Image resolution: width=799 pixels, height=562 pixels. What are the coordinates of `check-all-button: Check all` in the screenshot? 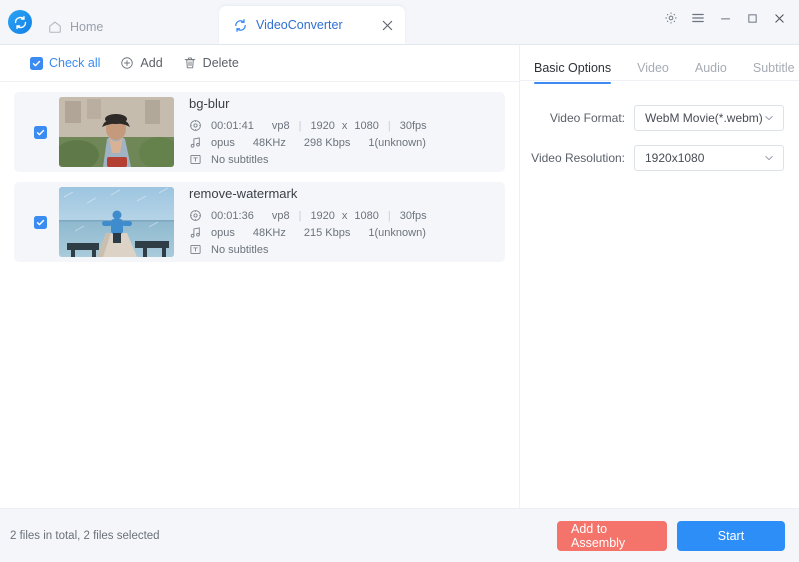 It's located at (65, 63).